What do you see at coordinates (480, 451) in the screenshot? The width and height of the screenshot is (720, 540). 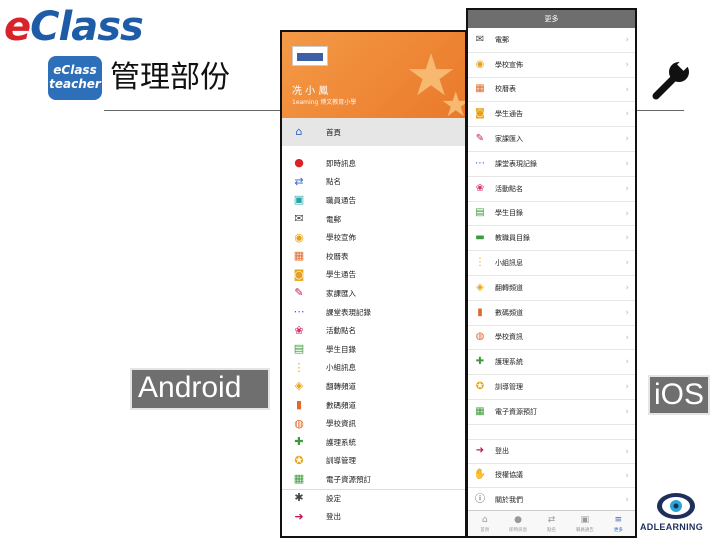 I see `logout-icon: ➜` at bounding box center [480, 451].